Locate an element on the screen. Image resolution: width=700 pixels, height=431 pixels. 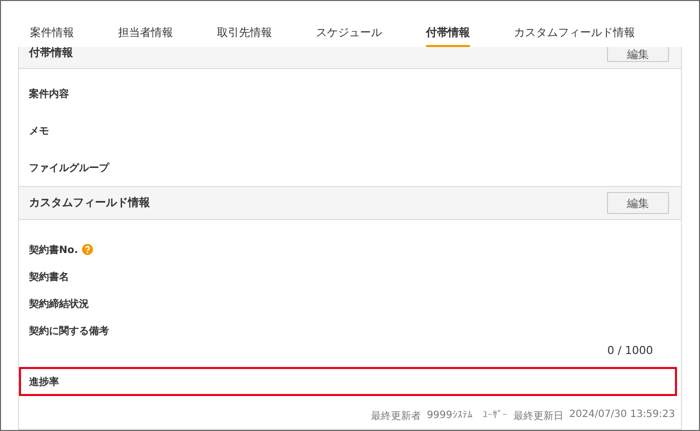
field-label: 契約書名 is located at coordinates (49, 277).